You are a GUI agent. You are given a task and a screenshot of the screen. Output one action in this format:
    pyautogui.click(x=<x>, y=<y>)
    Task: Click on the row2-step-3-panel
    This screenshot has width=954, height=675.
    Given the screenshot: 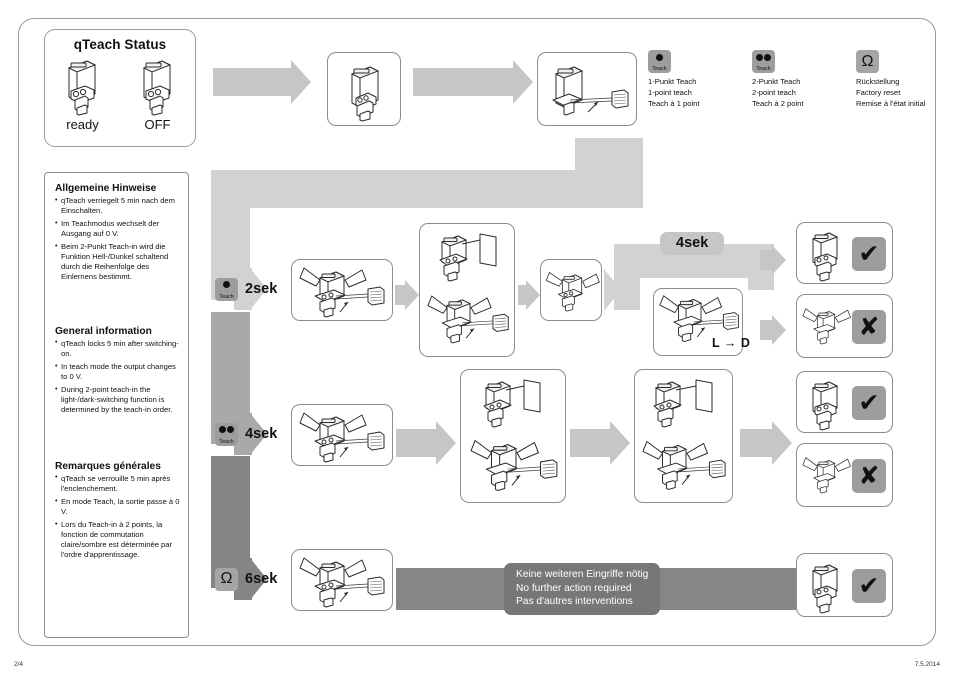 What is the action you would take?
    pyautogui.click(x=683, y=436)
    